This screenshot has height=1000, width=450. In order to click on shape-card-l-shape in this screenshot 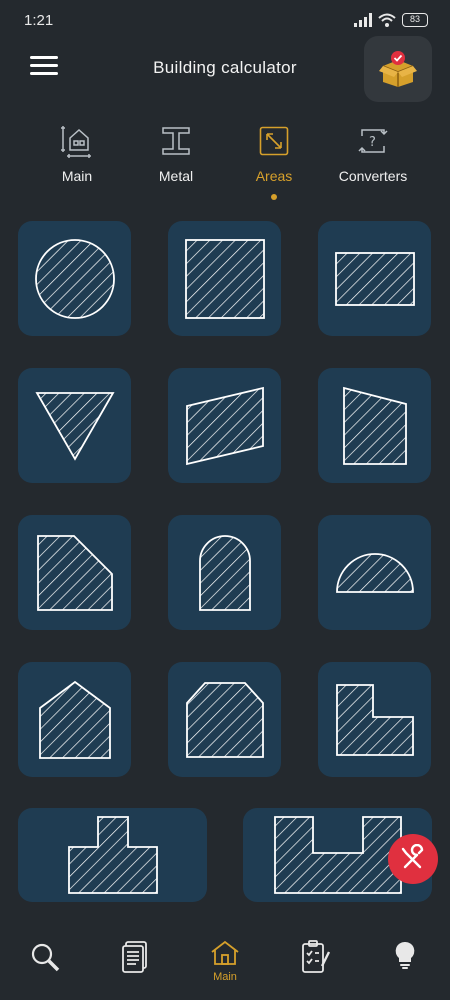, I will do `click(374, 719)`.